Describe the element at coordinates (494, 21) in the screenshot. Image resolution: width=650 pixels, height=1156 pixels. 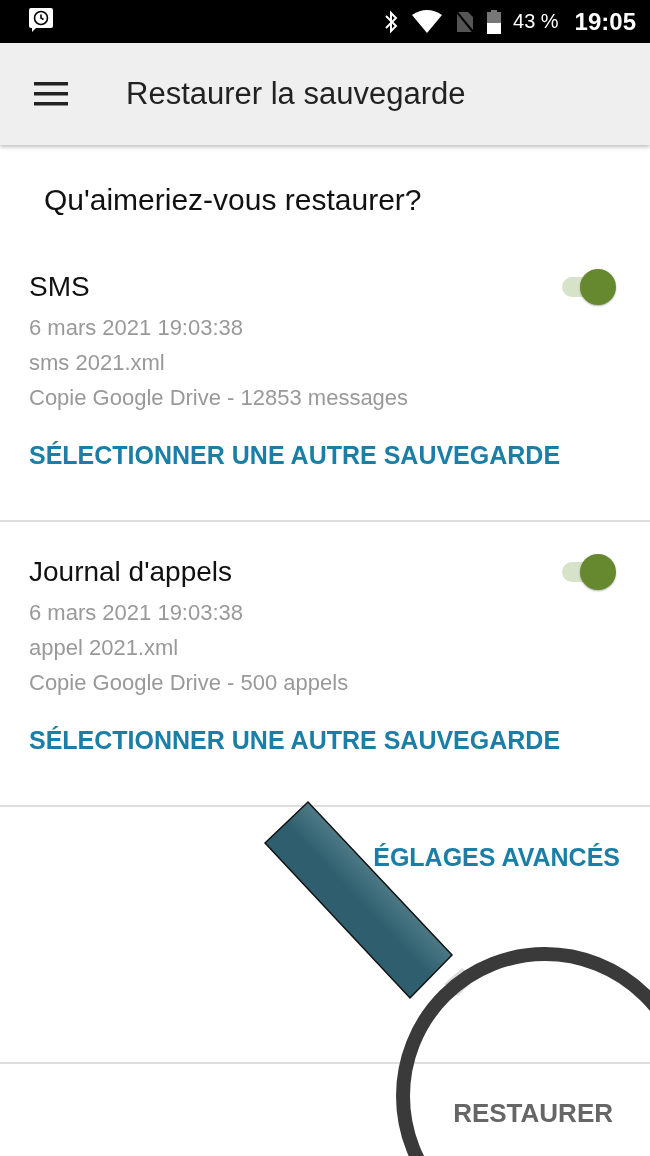
I see `battery-icon` at that location.